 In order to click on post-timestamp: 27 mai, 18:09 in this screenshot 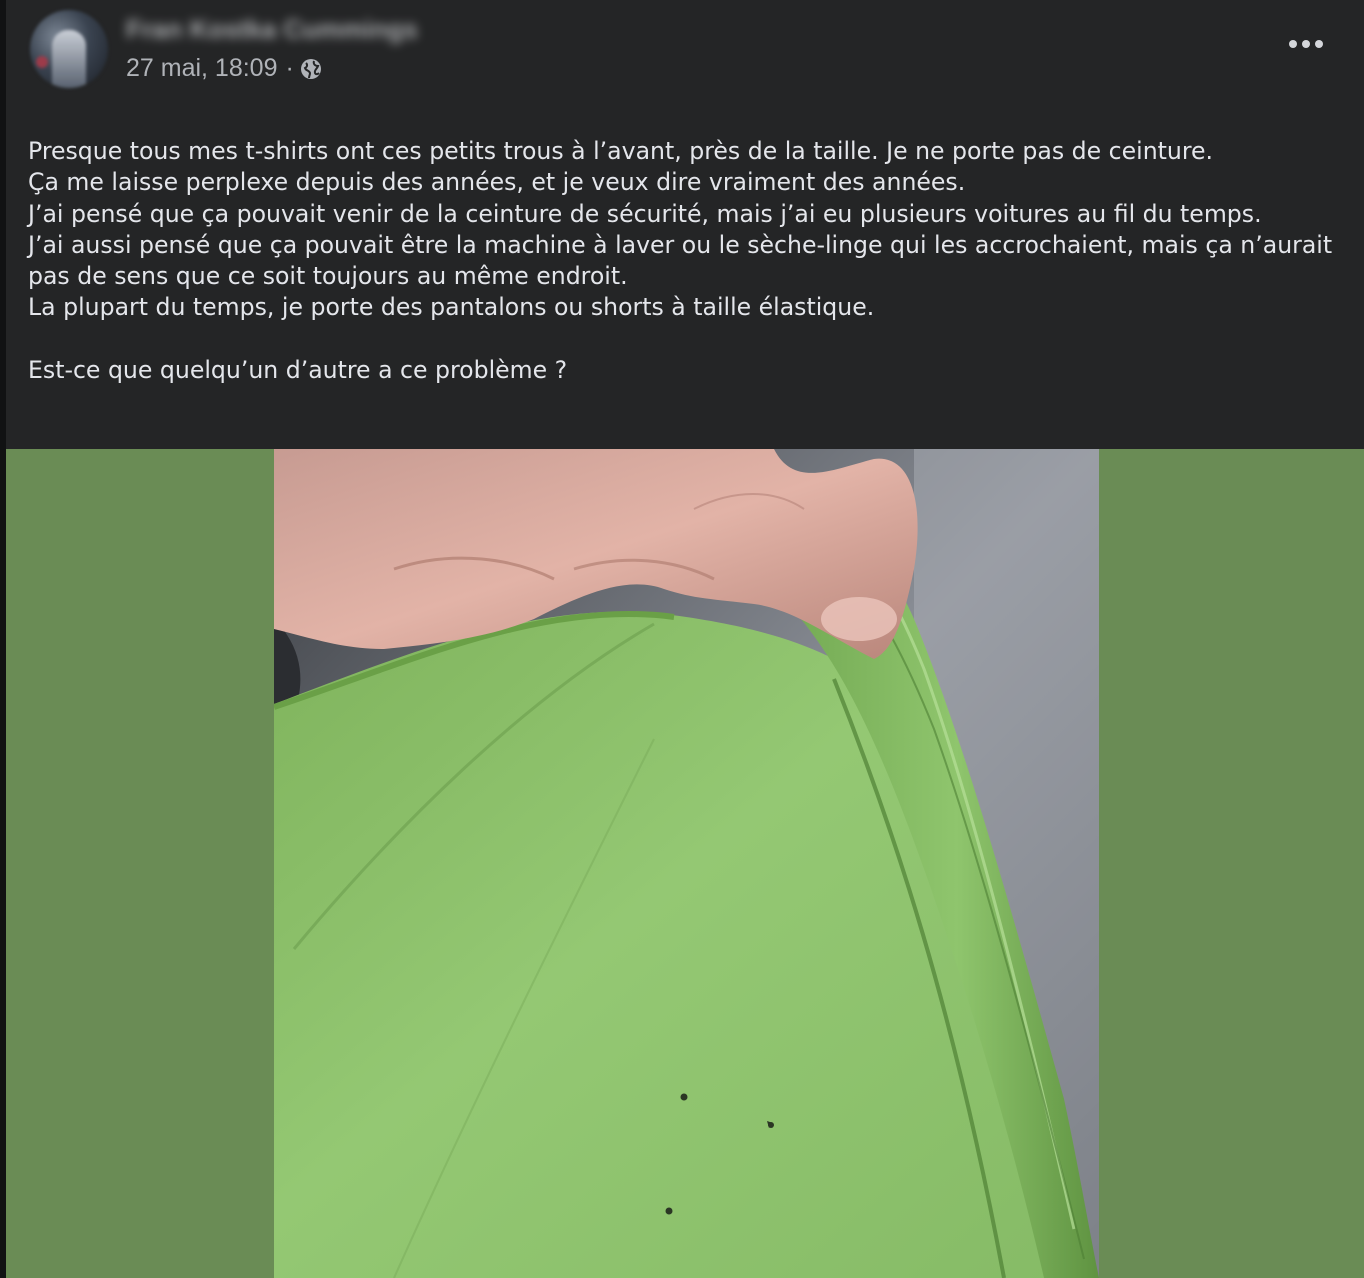, I will do `click(202, 68)`.